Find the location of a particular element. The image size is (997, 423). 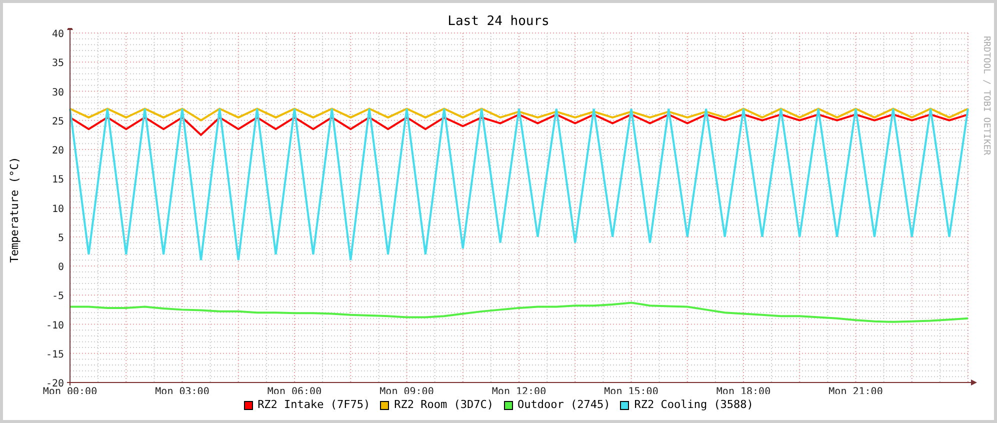

chart-title: Last 24 hours is located at coordinates (499, 21).